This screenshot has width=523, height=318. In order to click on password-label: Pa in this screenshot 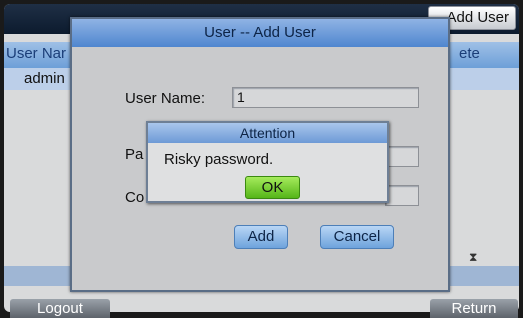, I will do `click(134, 154)`.